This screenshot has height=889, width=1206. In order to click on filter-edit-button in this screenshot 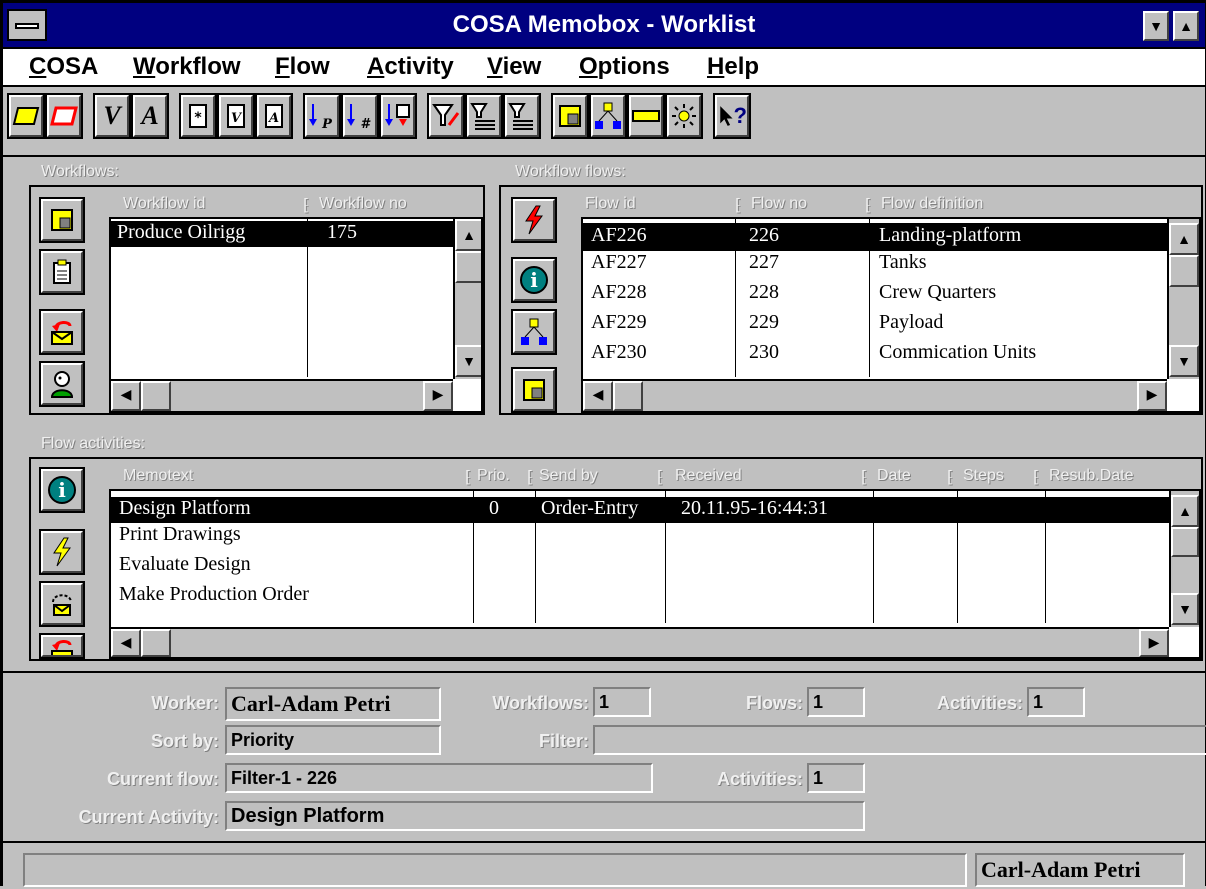, I will do `click(446, 116)`.